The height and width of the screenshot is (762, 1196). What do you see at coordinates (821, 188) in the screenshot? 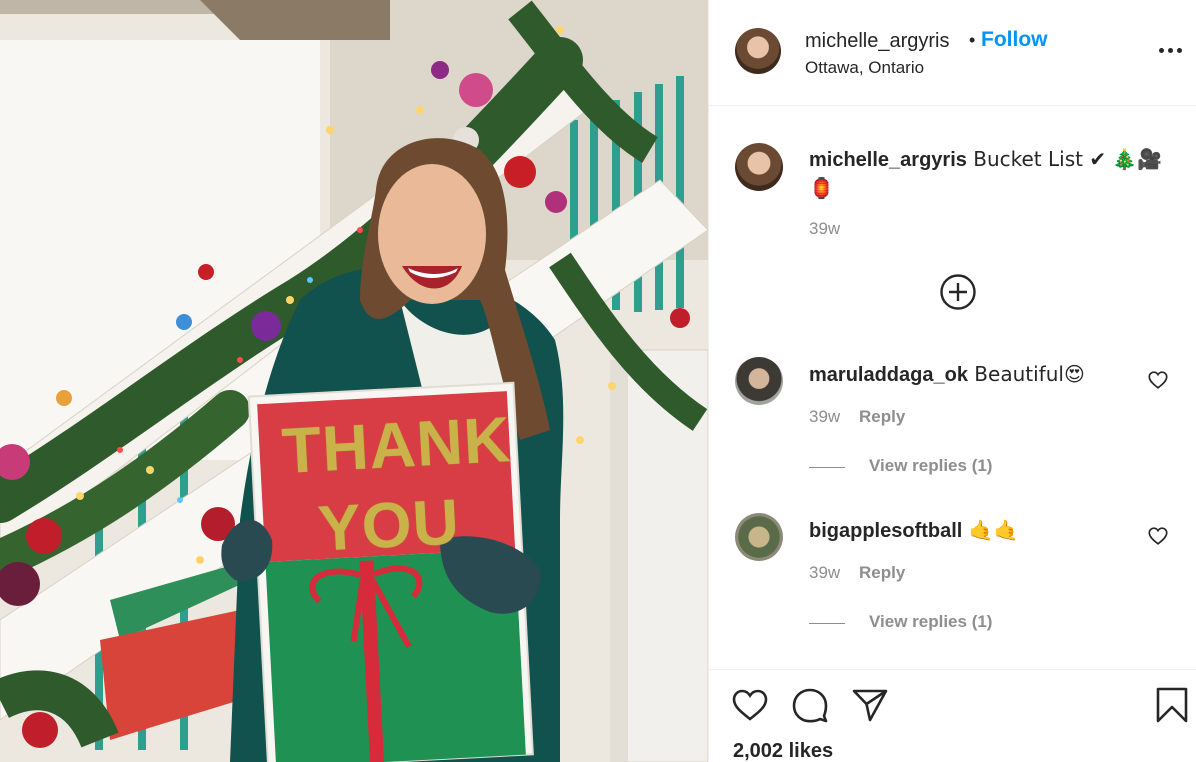
I see `caption-text-line2: 🏮` at bounding box center [821, 188].